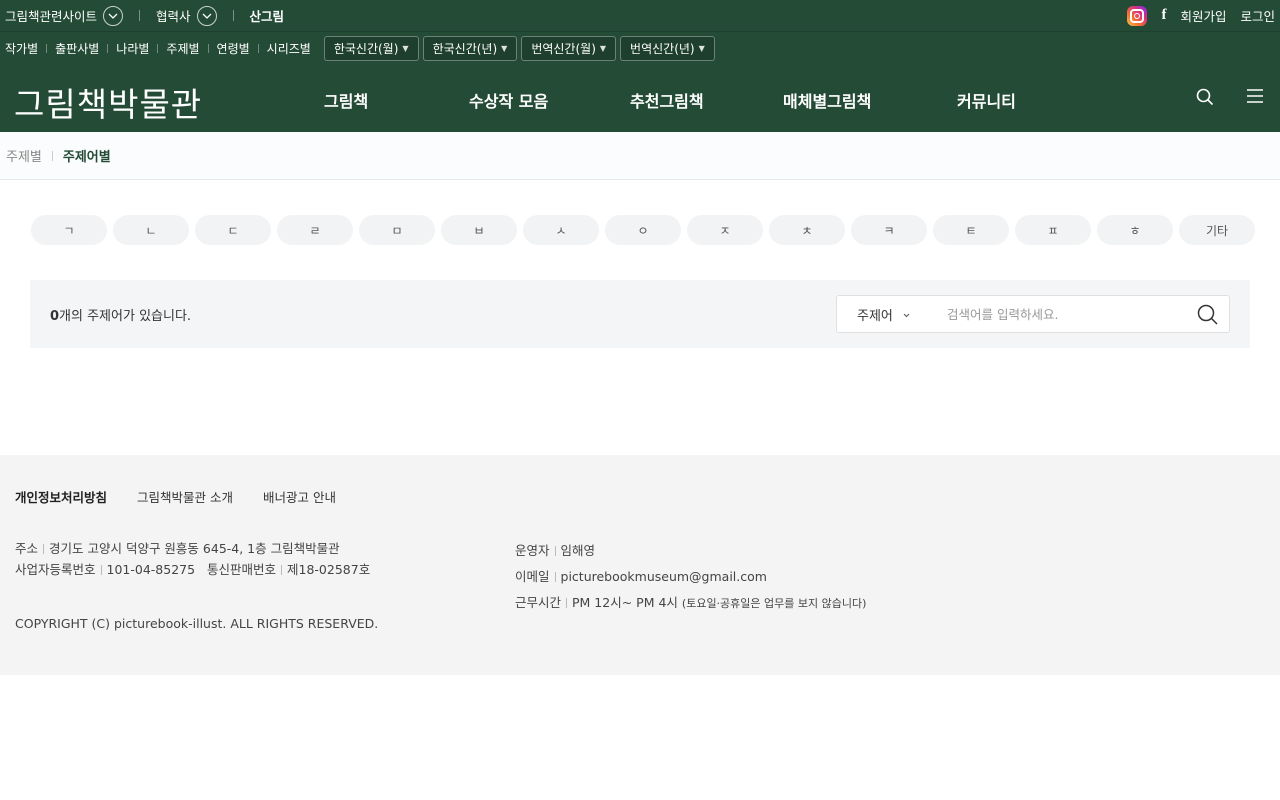  Describe the element at coordinates (87, 155) in the screenshot. I see `breadcrumb-current: 주제어별` at that location.